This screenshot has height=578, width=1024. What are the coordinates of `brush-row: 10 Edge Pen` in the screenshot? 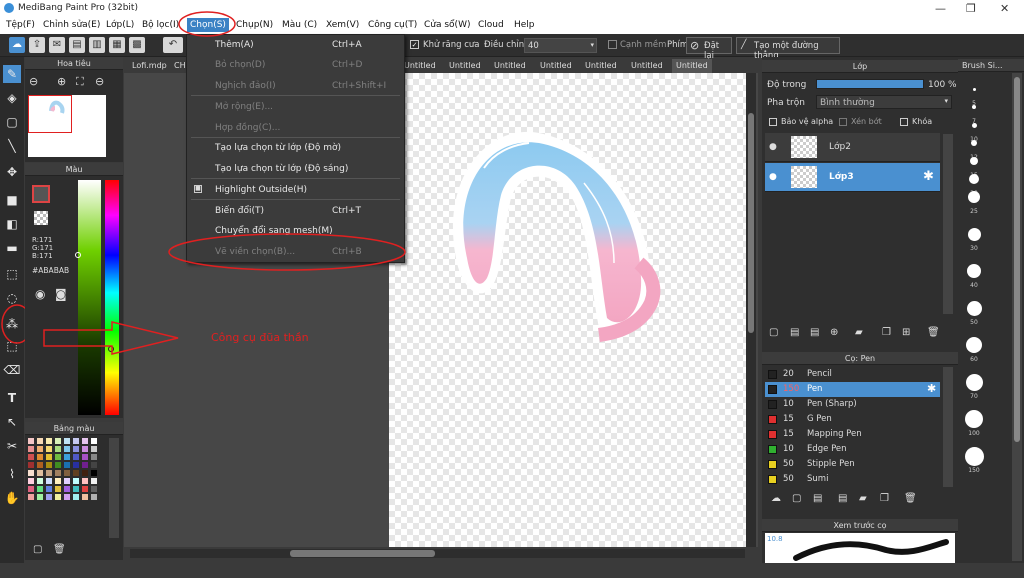 It's located at (852, 449).